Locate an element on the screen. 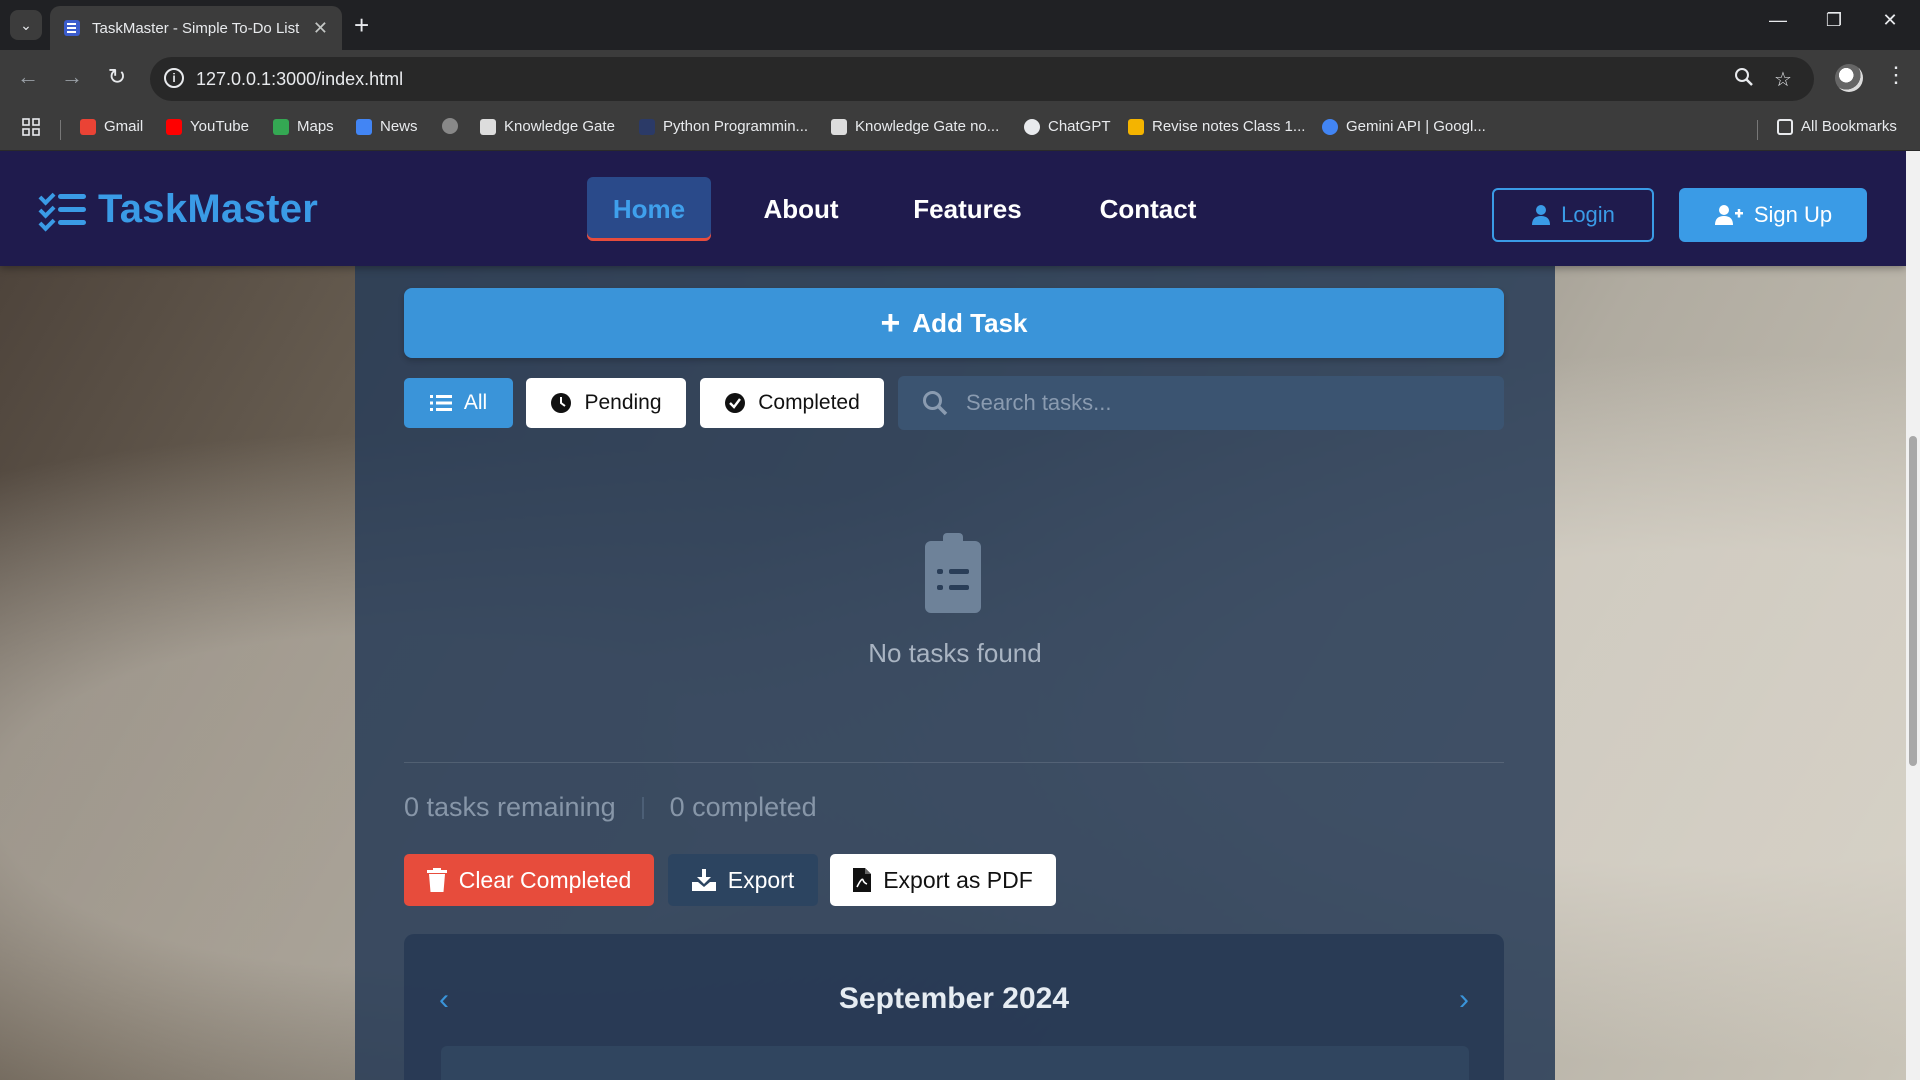 This screenshot has height=1080, width=1920. forward-button: → is located at coordinates (72, 77).